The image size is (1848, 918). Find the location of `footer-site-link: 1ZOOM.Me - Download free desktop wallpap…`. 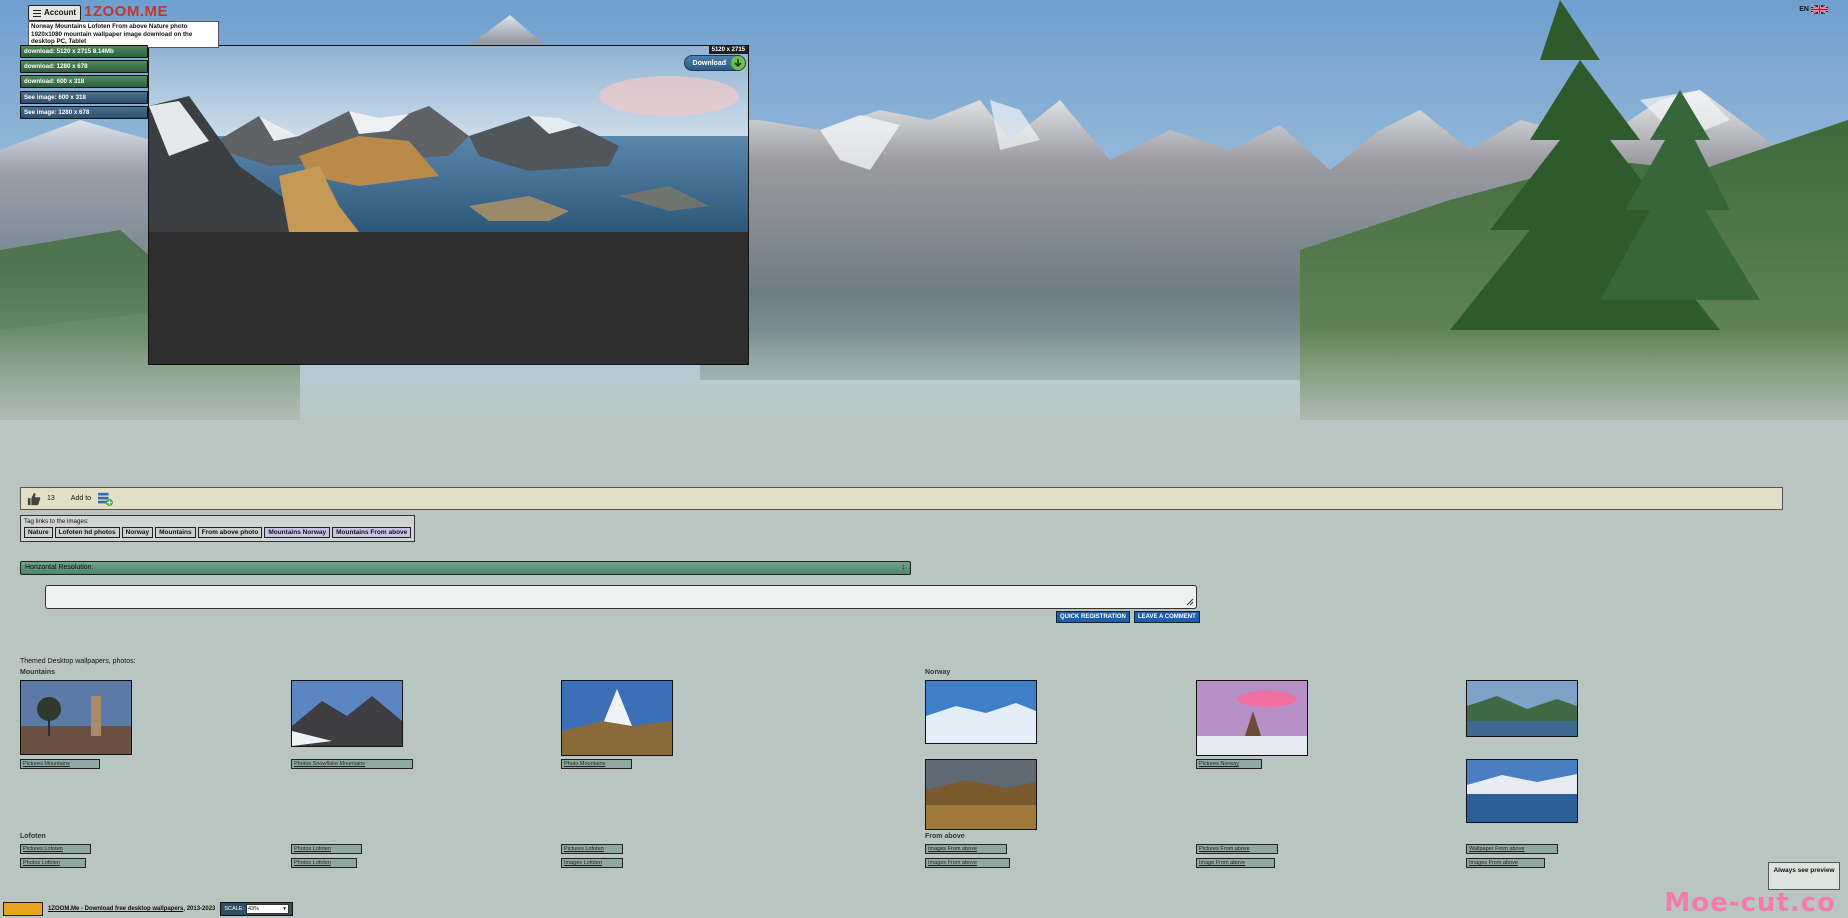

footer-site-link: 1ZOOM.Me - Download free desktop wallpap… is located at coordinates (115, 909).